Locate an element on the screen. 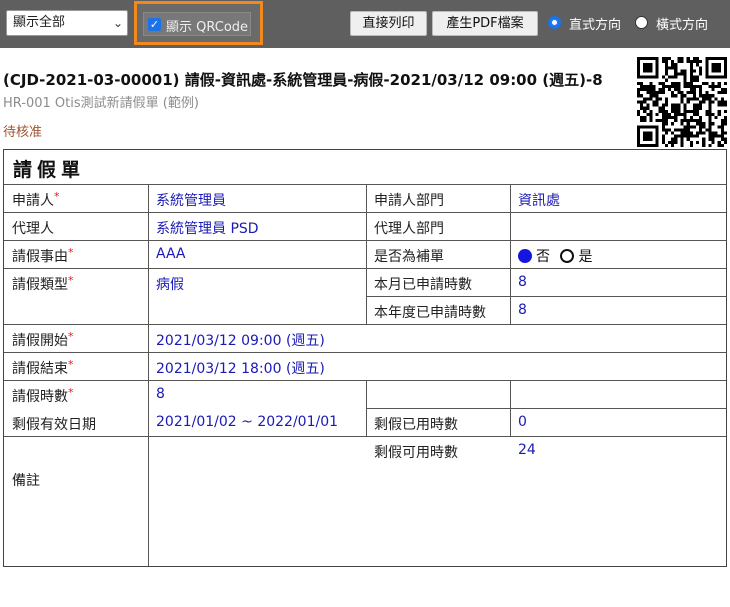 This screenshot has width=730, height=607. start-value: 2021/03/12 09:00 (週五) is located at coordinates (240, 341).